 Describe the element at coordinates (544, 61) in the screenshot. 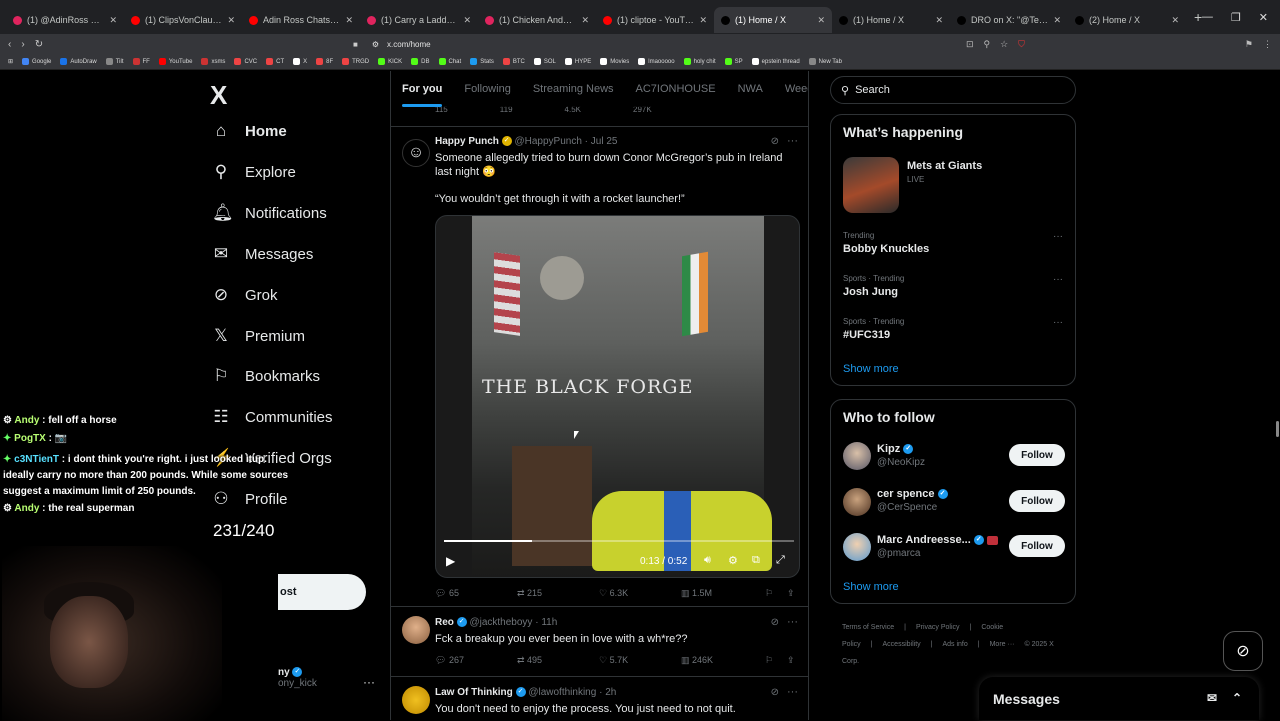

I see `bookmark-item: SOL` at that location.